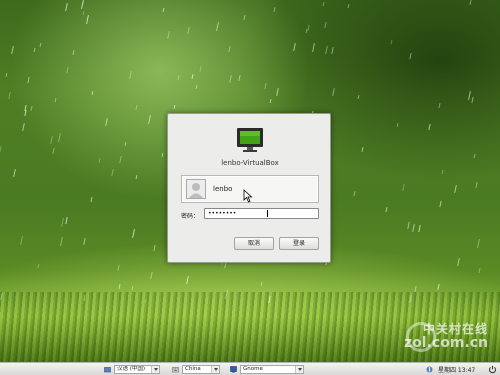 This screenshot has width=500, height=375. Describe the element at coordinates (261, 213) in the screenshot. I see `password-field: ••••••••` at that location.